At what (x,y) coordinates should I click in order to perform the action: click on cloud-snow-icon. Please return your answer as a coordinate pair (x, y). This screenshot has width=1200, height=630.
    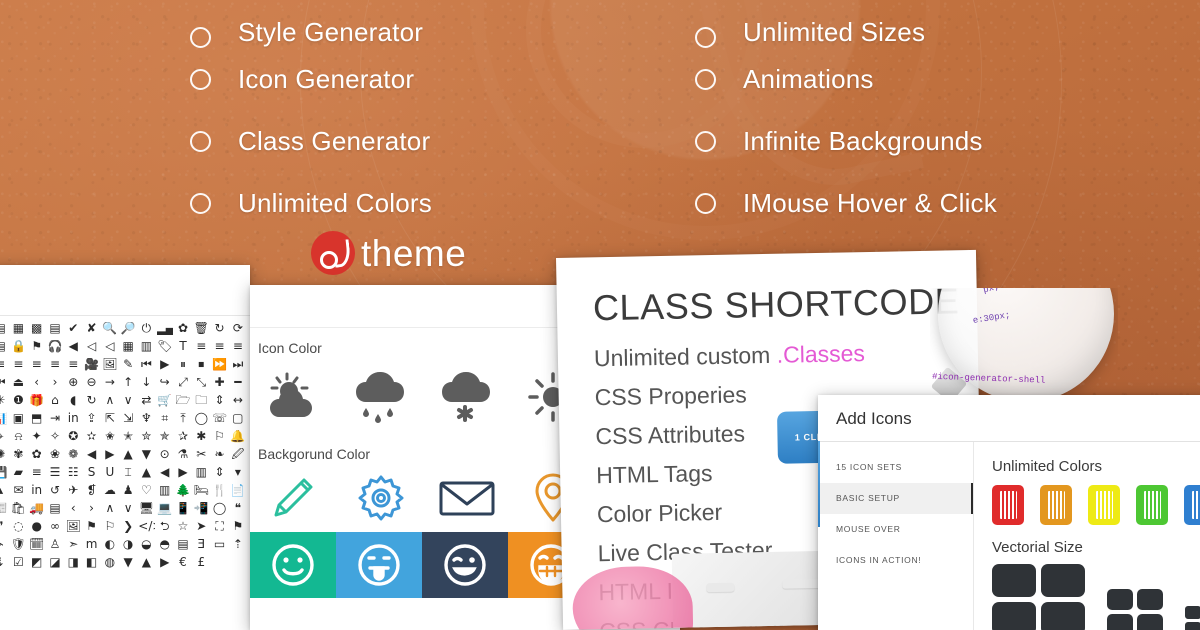
    Looking at the image, I should click on (467, 397).